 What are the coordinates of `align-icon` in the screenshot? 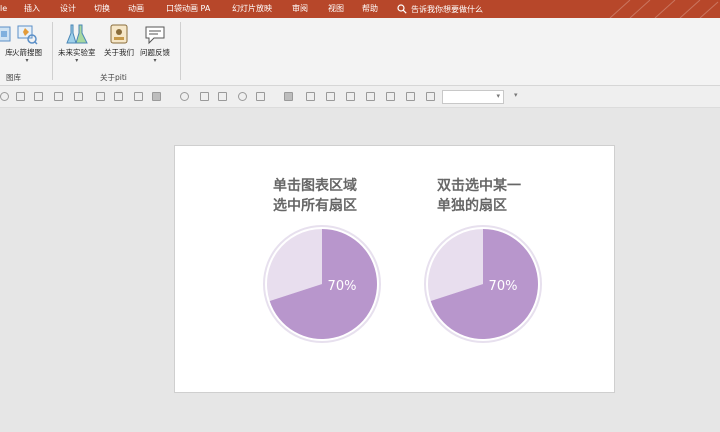 It's located at (20, 96).